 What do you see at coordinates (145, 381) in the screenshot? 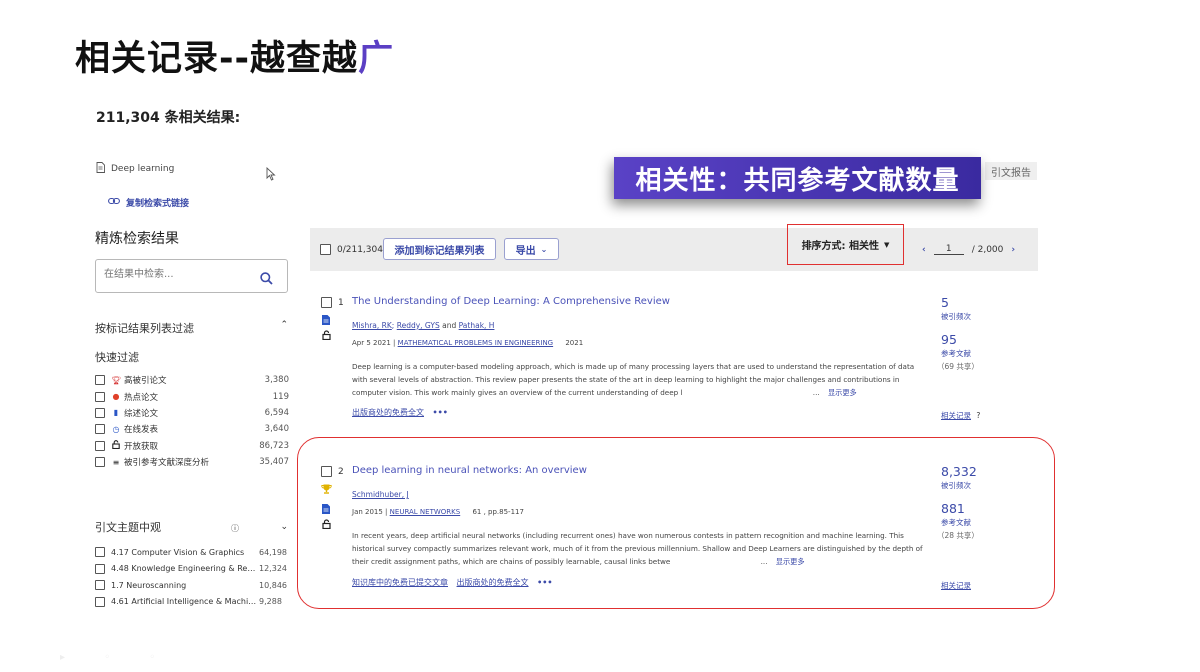
I see `quick-filter-label: 高被引论文` at bounding box center [145, 381].